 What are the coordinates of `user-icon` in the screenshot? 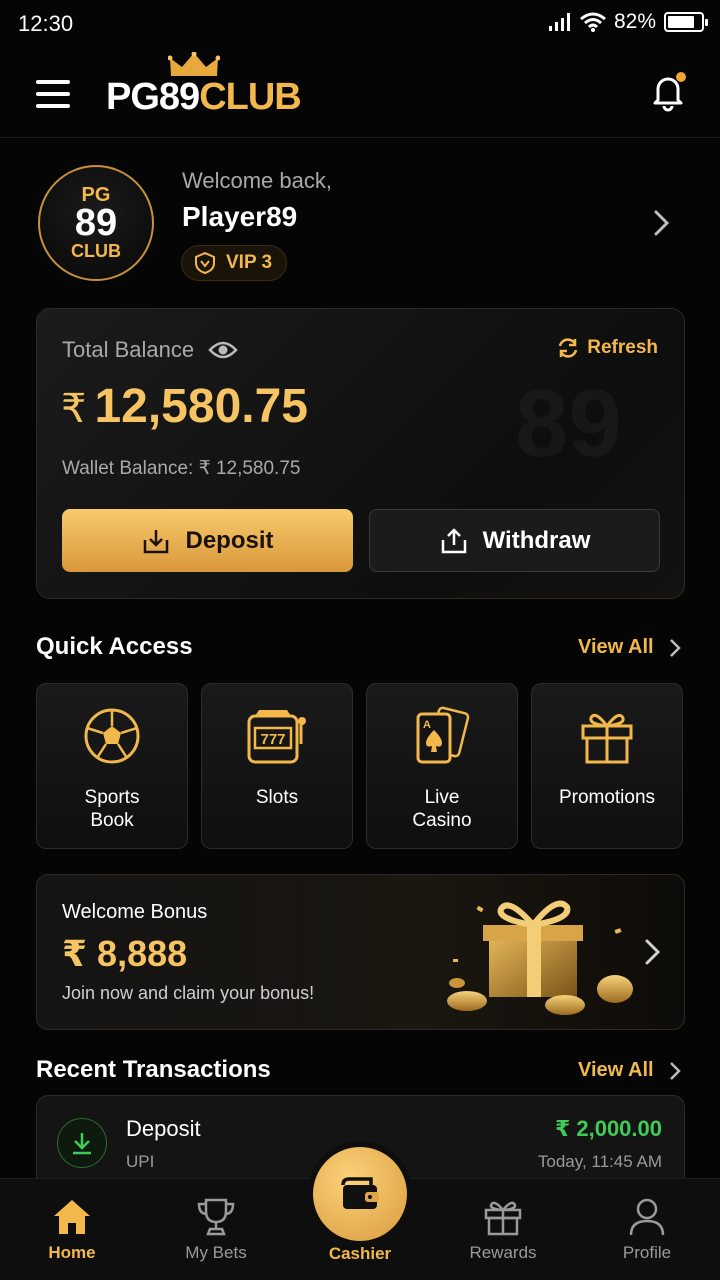 It's located at (647, 1217).